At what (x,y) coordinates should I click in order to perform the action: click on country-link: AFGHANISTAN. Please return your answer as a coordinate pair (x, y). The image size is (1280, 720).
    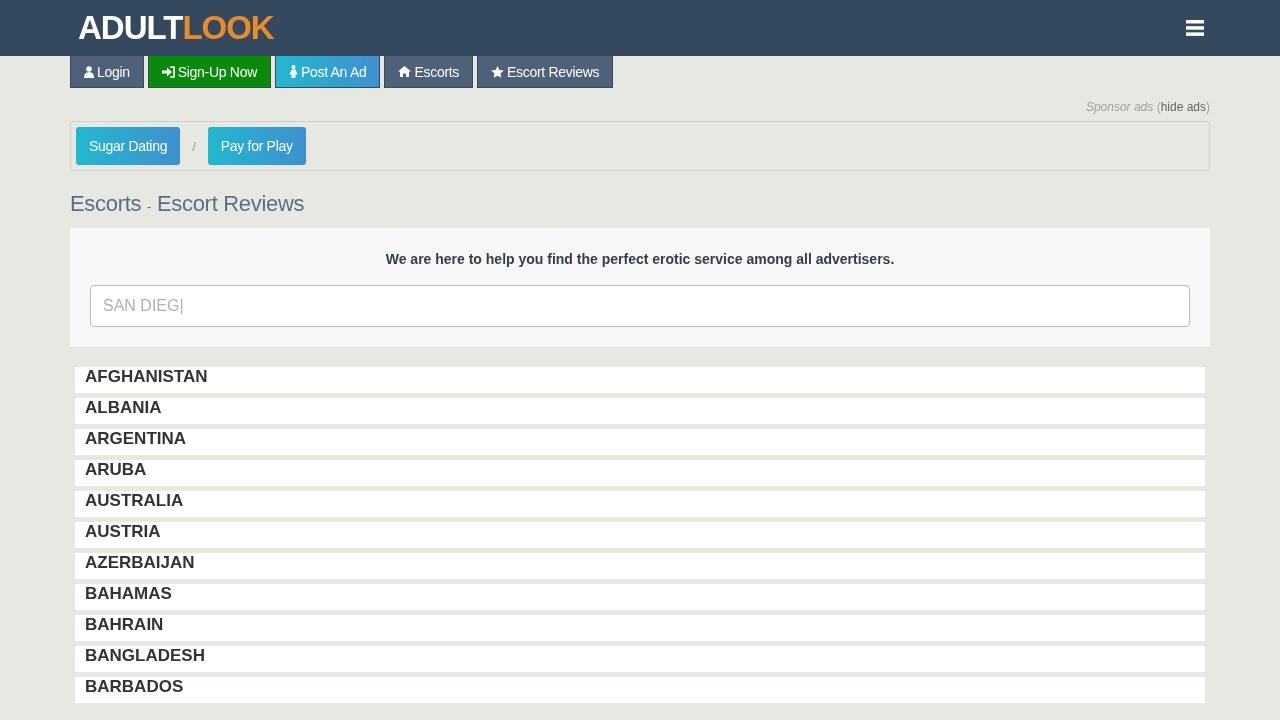
    Looking at the image, I should click on (640, 380).